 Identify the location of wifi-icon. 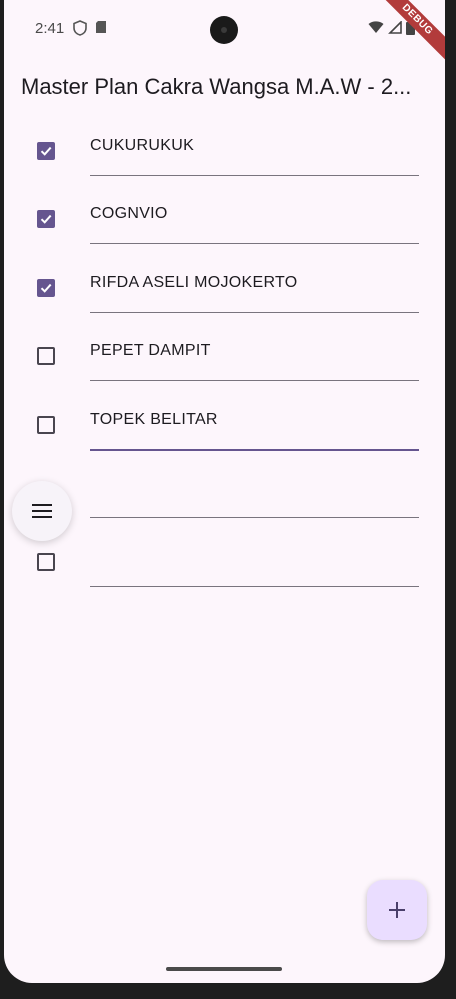
(376, 30).